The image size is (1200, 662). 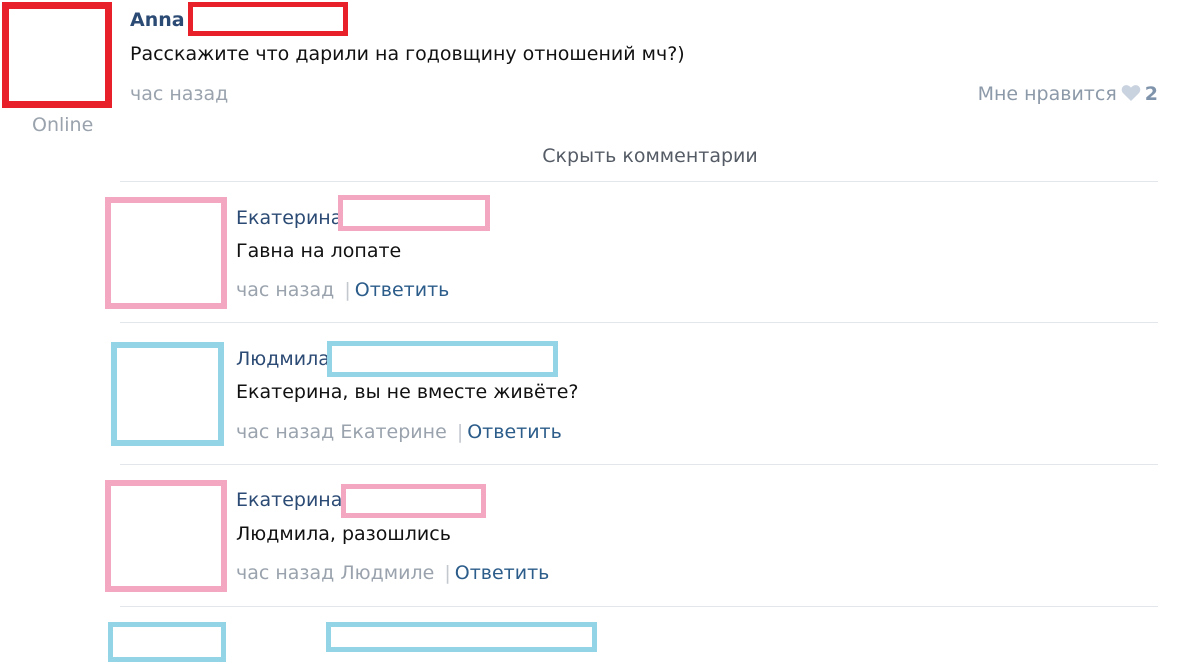 I want to click on comment-meta: час назад Людмиле | Ответить, so click(x=392, y=573).